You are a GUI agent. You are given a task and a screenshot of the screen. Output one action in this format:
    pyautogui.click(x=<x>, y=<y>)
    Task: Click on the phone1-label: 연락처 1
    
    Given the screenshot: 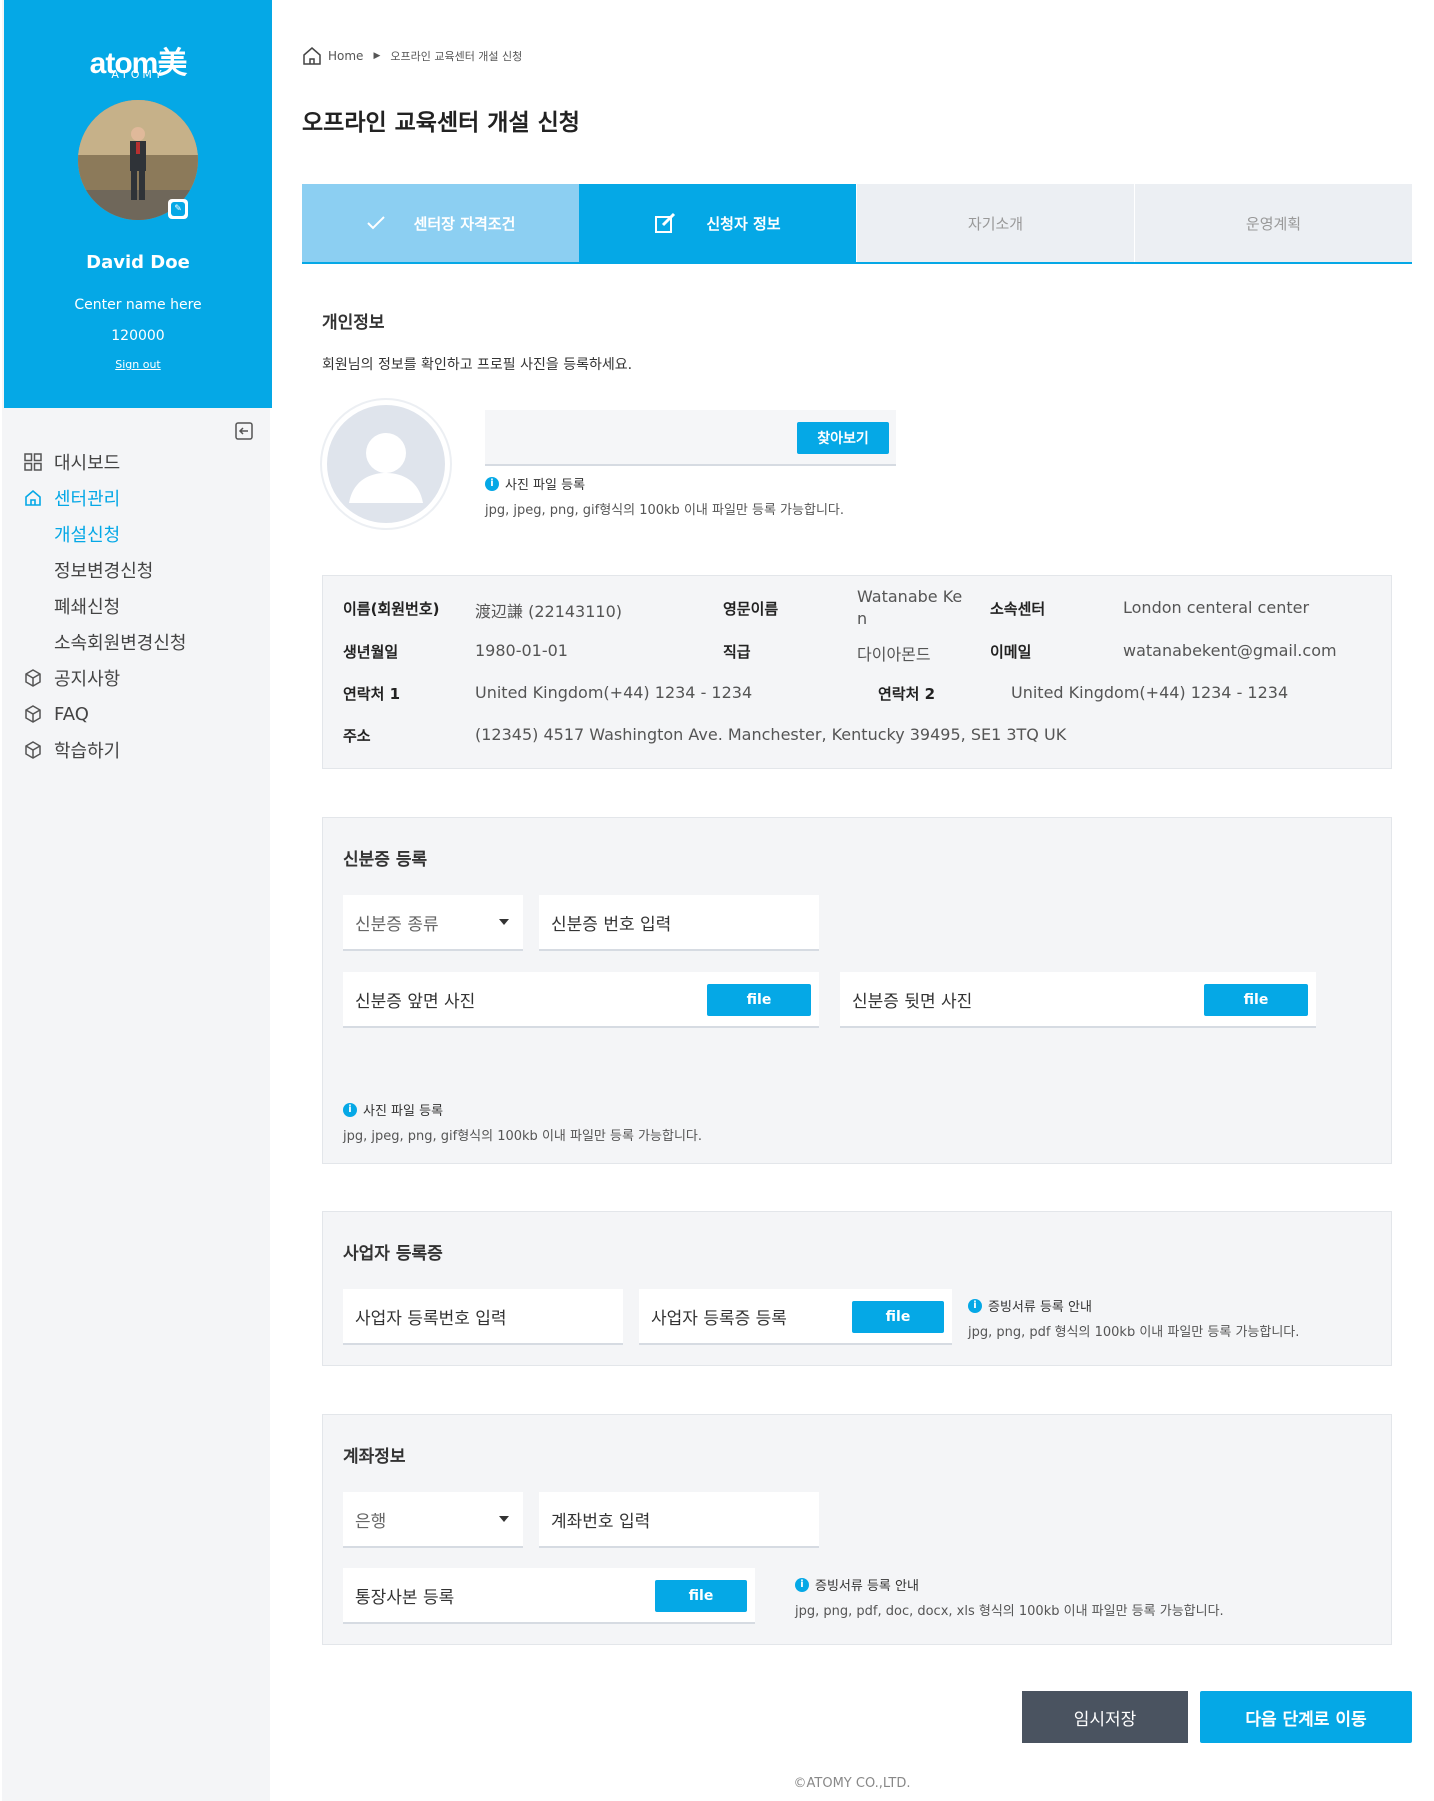 What is the action you would take?
    pyautogui.click(x=372, y=694)
    